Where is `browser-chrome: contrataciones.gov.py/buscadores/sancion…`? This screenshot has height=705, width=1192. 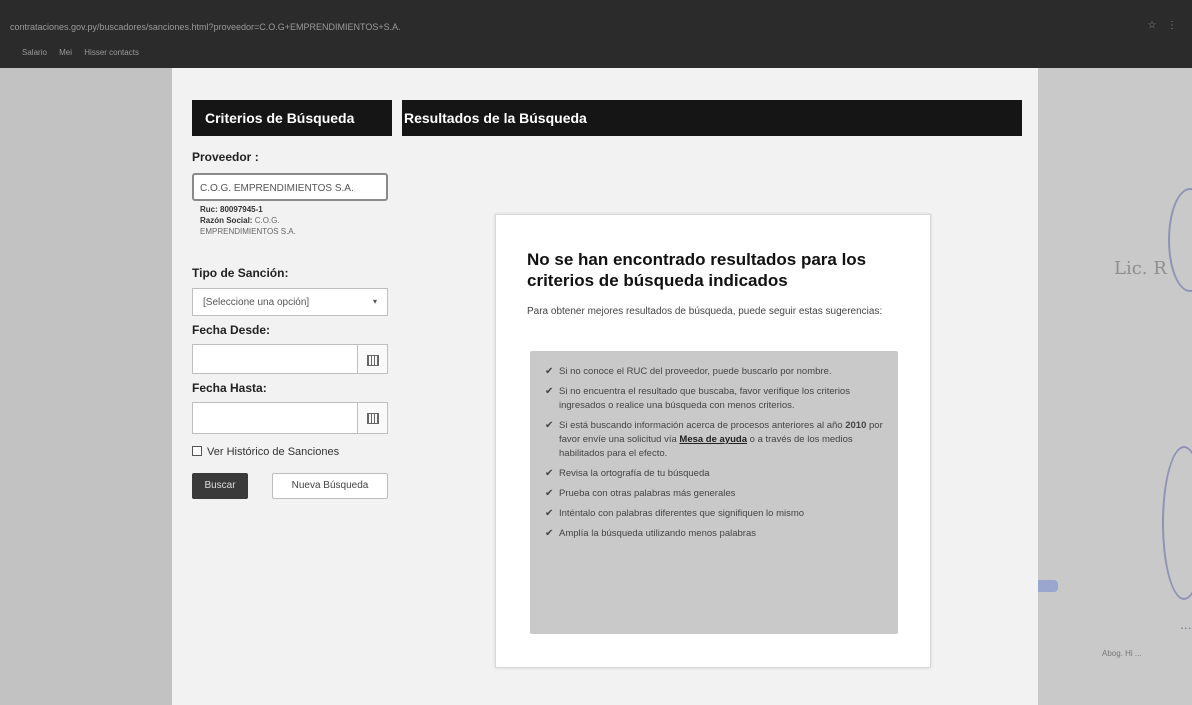
browser-chrome: contrataciones.gov.py/buscadores/sancion… is located at coordinates (596, 34).